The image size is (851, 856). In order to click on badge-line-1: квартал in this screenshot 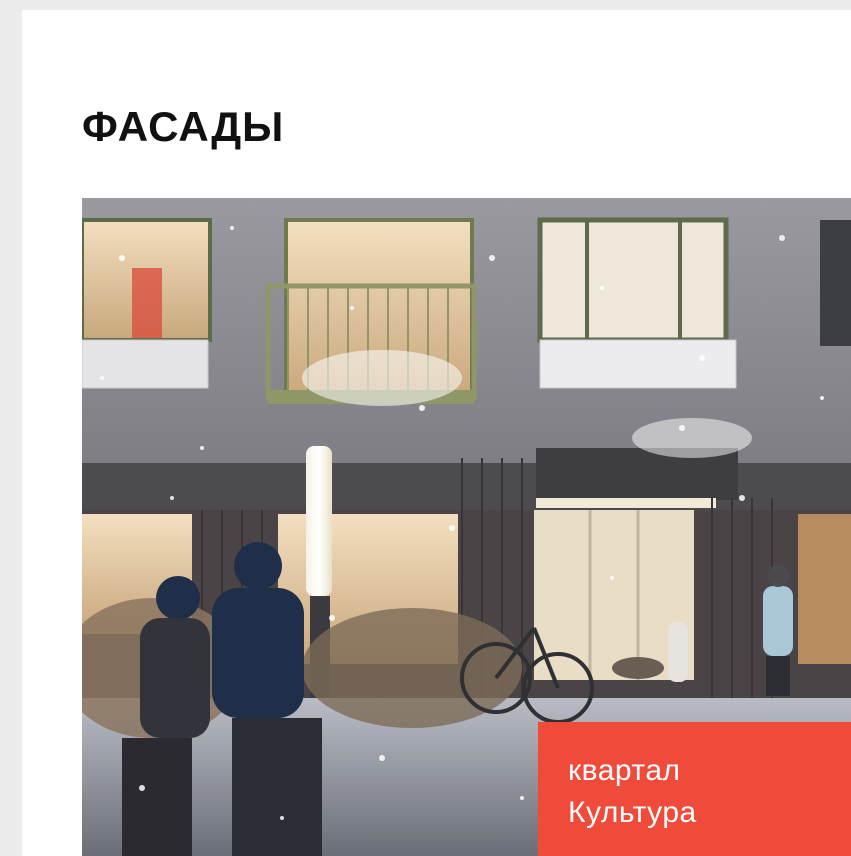, I will do `click(624, 770)`.